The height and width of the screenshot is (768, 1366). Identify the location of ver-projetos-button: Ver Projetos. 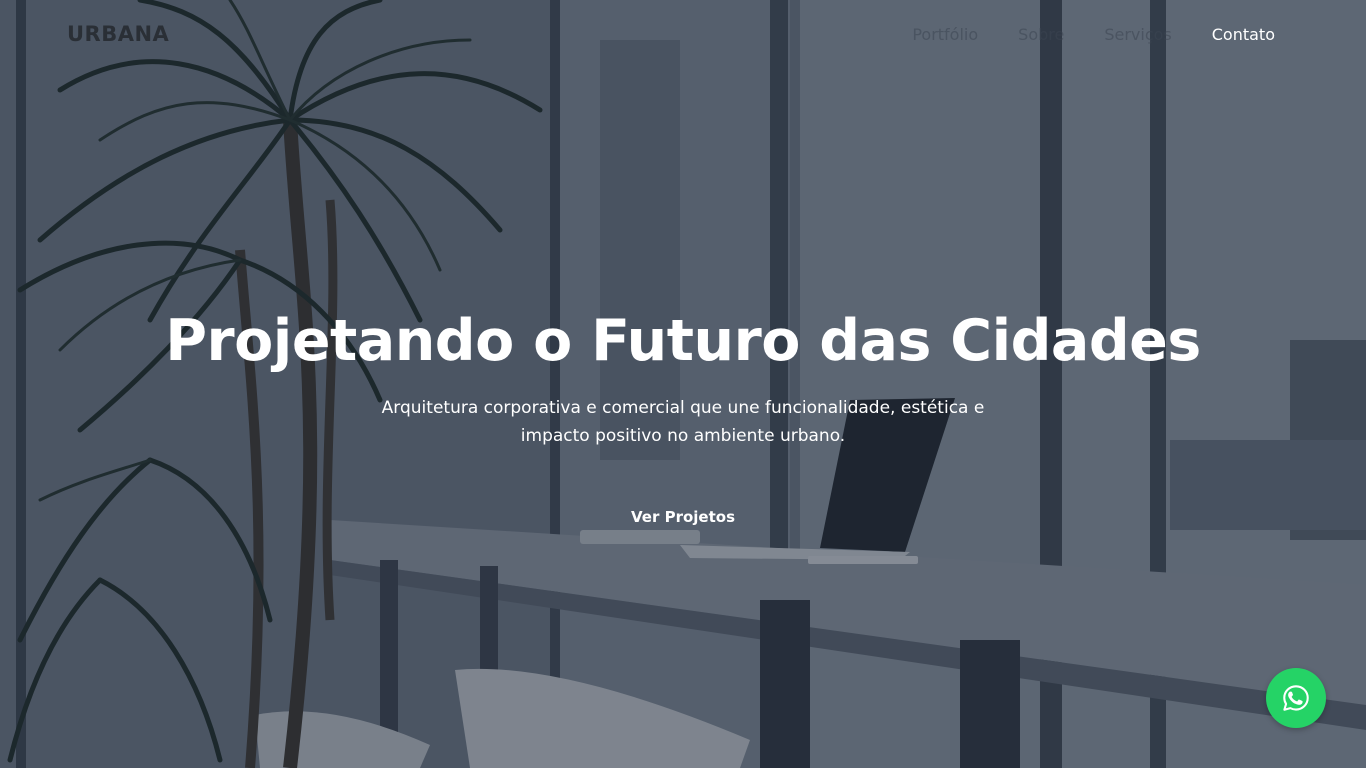
(683, 517).